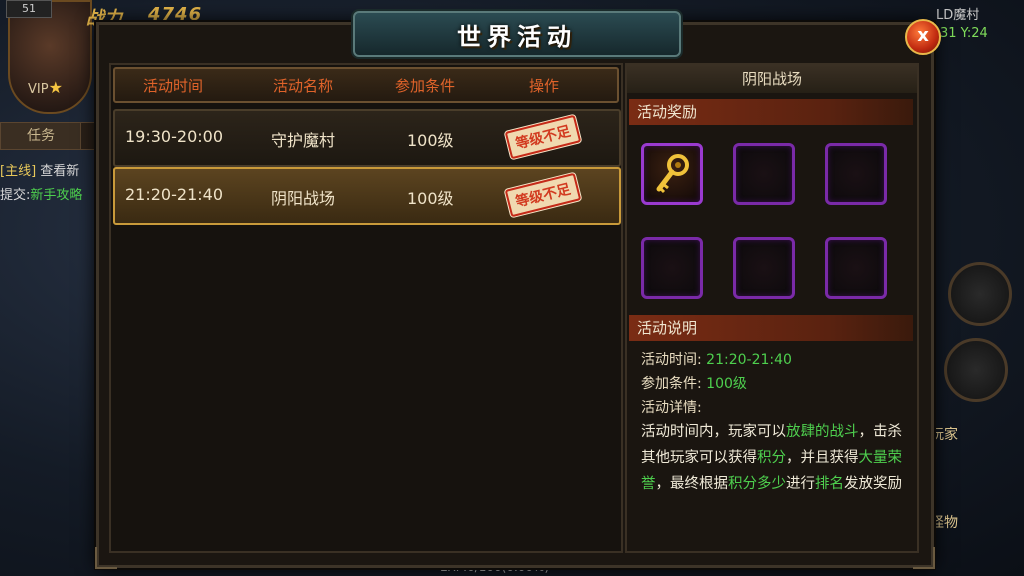 The width and height of the screenshot is (1024, 576). What do you see at coordinates (29, 9) in the screenshot?
I see `player-level: 51` at bounding box center [29, 9].